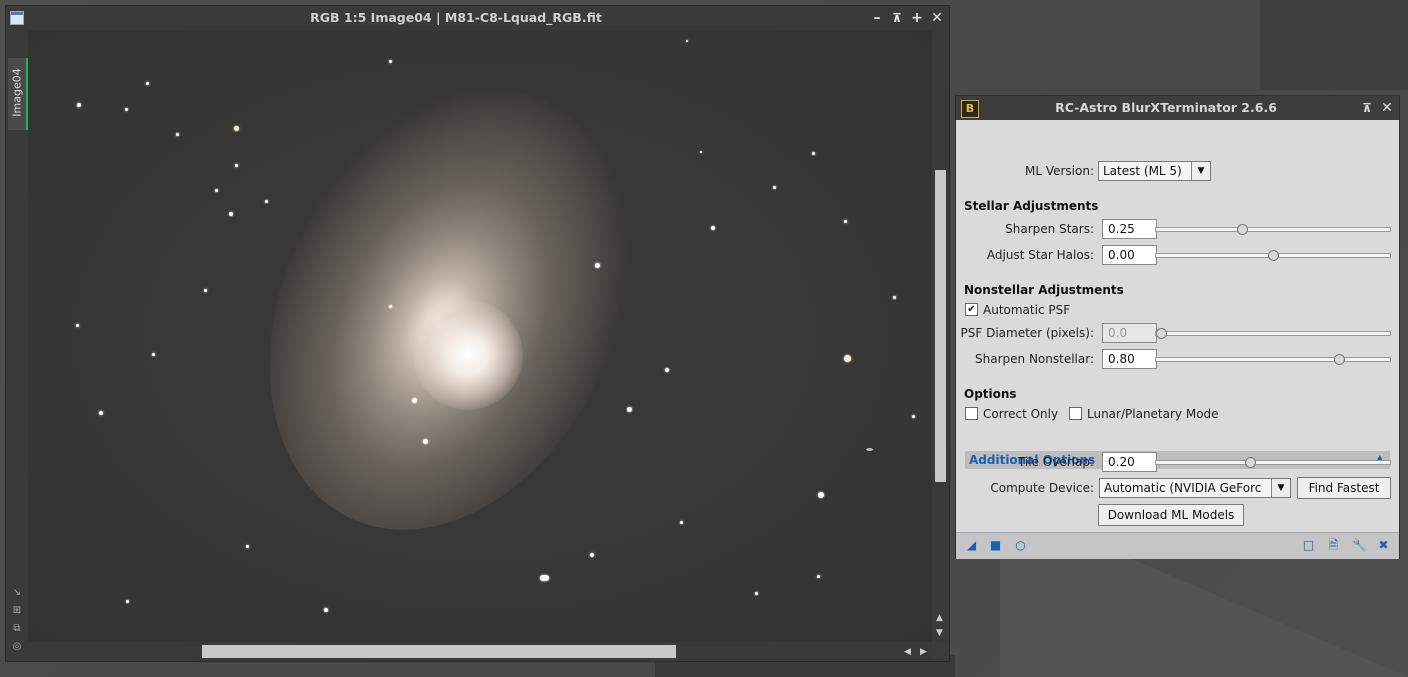 This screenshot has width=1408, height=677. Describe the element at coordinates (1129, 333) in the screenshot. I see `psf-diameter-input: 0.0` at that location.